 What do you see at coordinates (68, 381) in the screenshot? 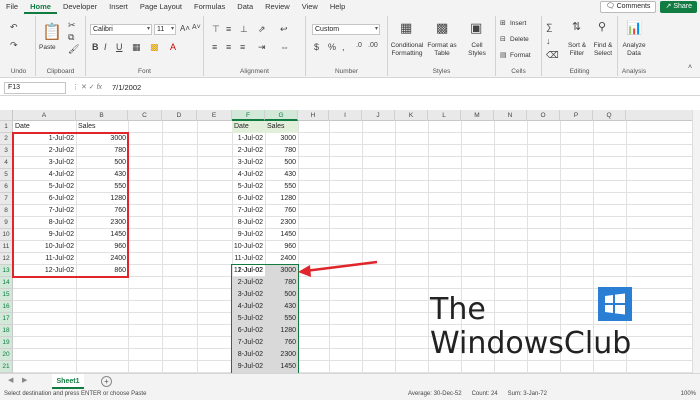
I see `sheet-tab-sheet1: Sheet1` at bounding box center [68, 381].